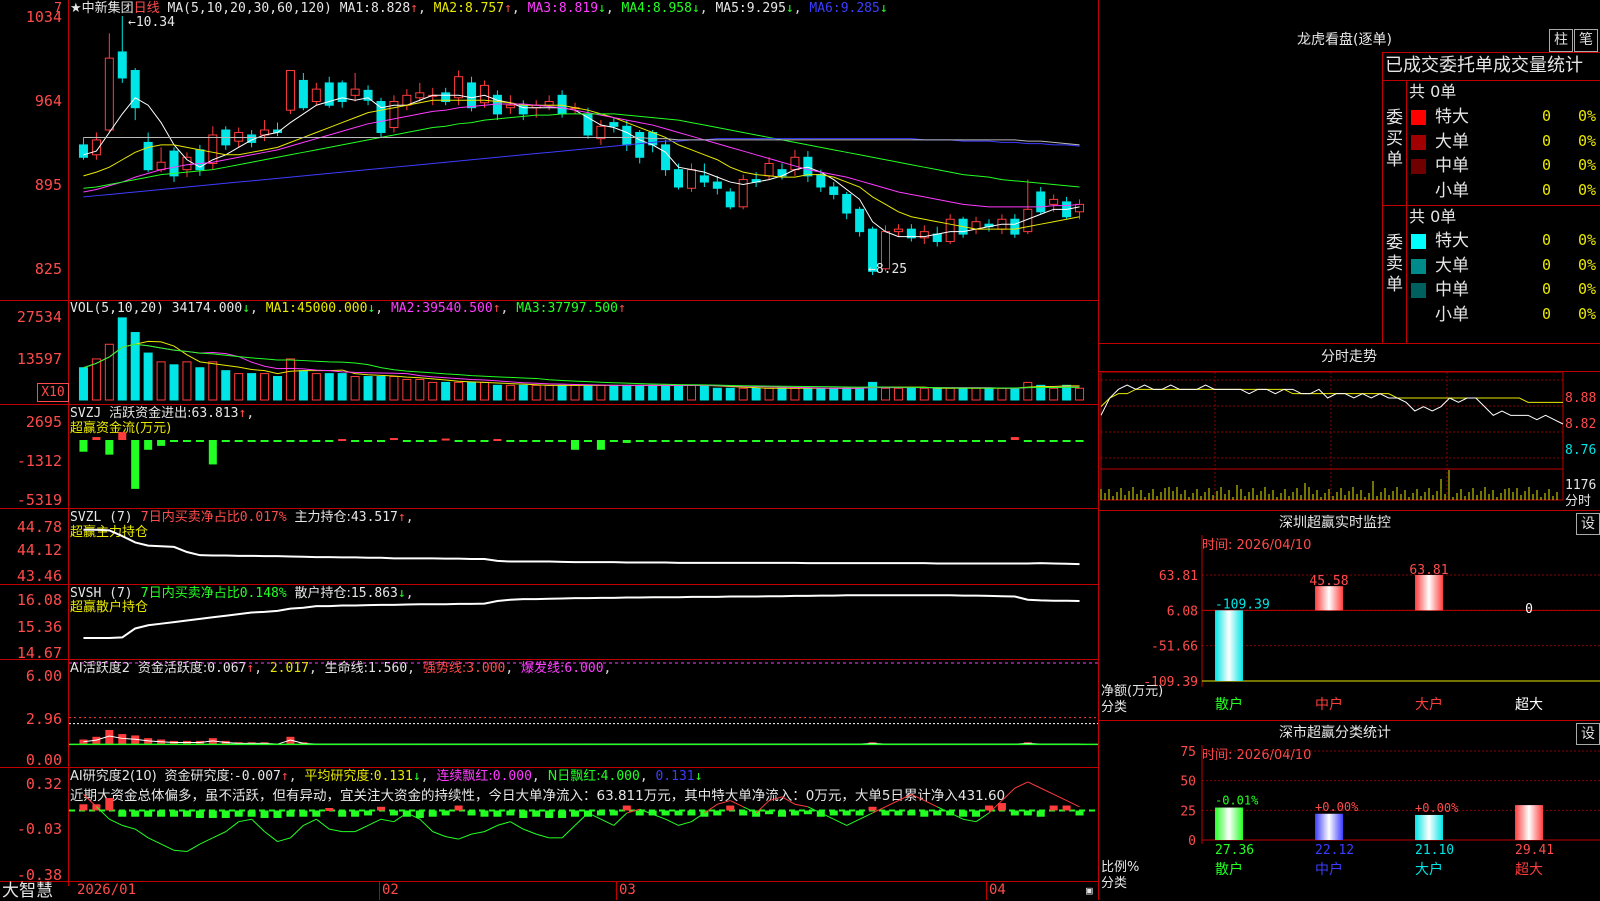 The width and height of the screenshot is (1600, 901). Describe the element at coordinates (1344, 40) in the screenshot. I see `dragon-title: 龙虎看盘(逐单)` at that location.